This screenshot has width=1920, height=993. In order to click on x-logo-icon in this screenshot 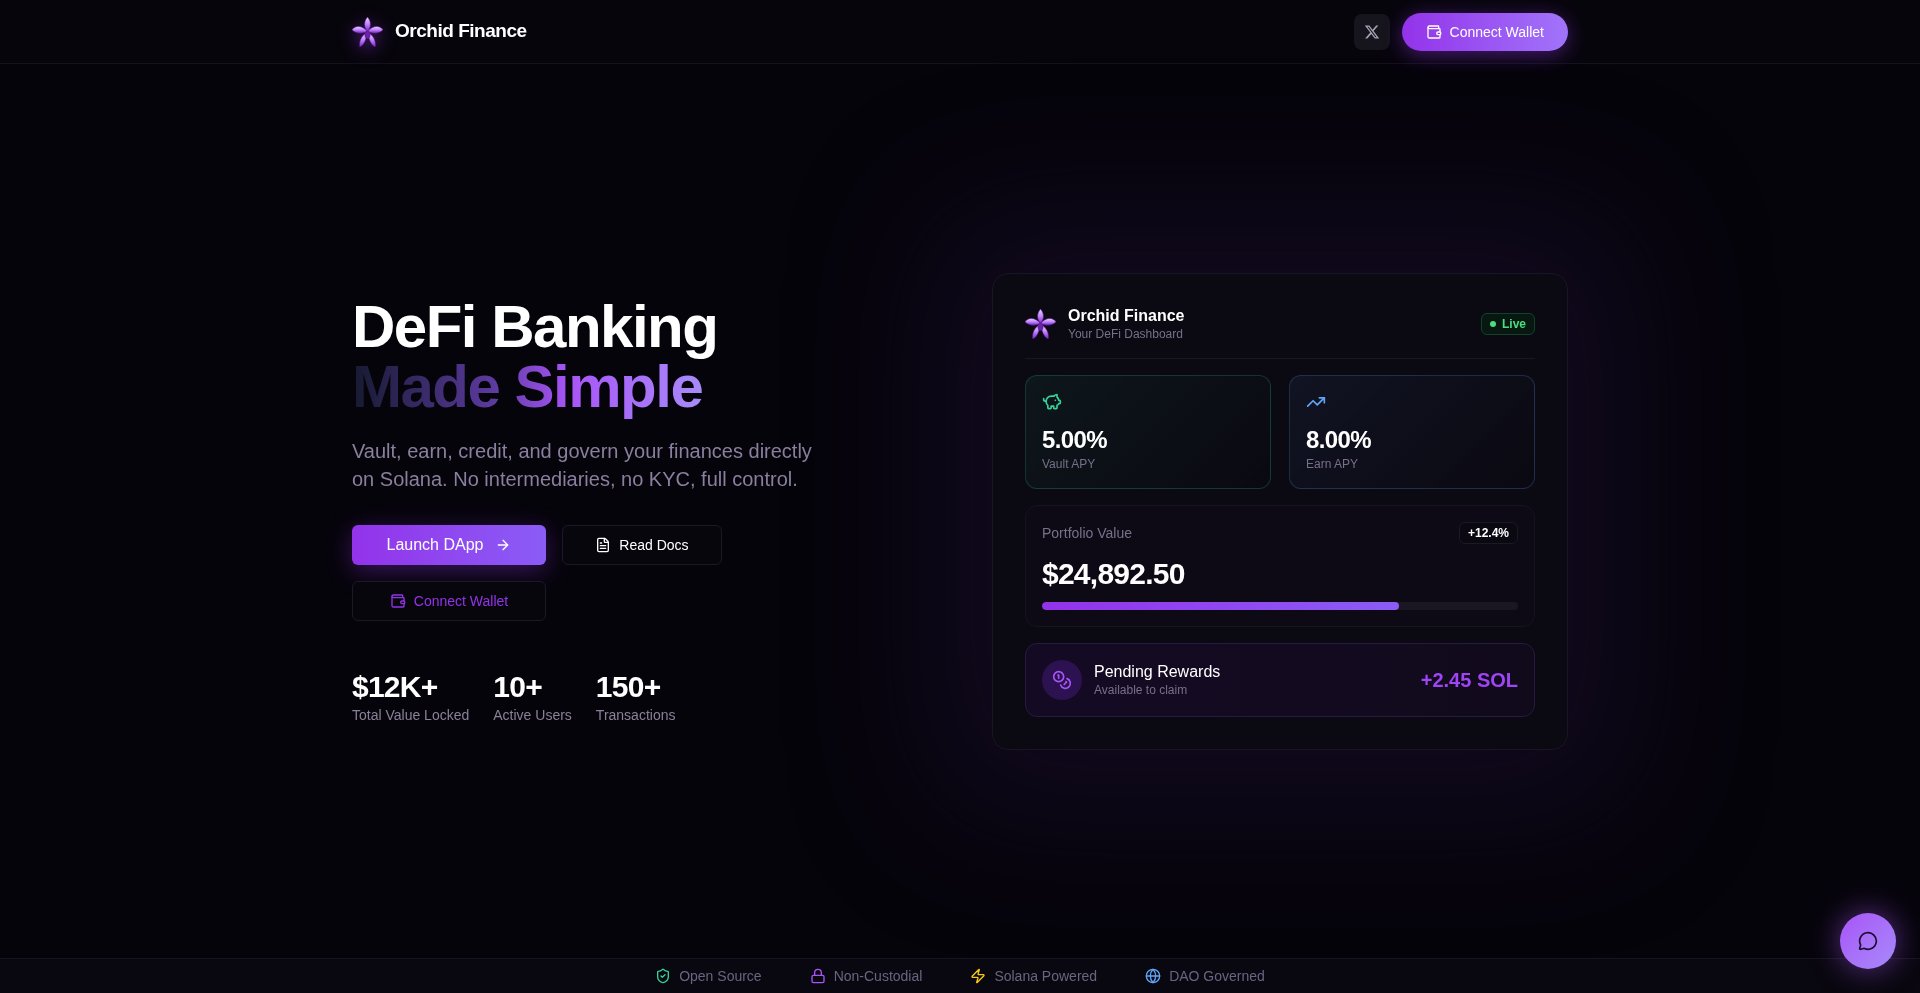, I will do `click(1371, 31)`.